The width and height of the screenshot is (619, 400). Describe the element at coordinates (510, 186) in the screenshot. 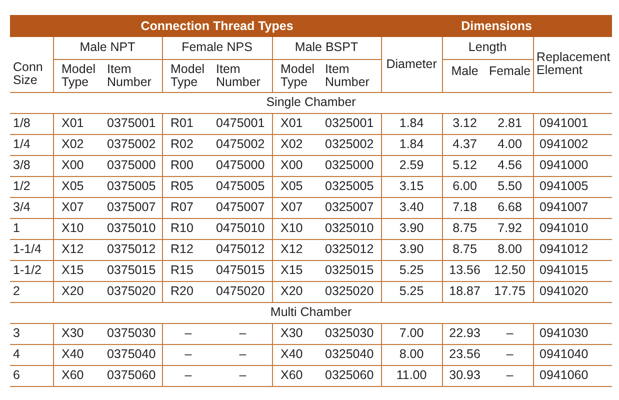

I see `table-cell: 5.50` at that location.